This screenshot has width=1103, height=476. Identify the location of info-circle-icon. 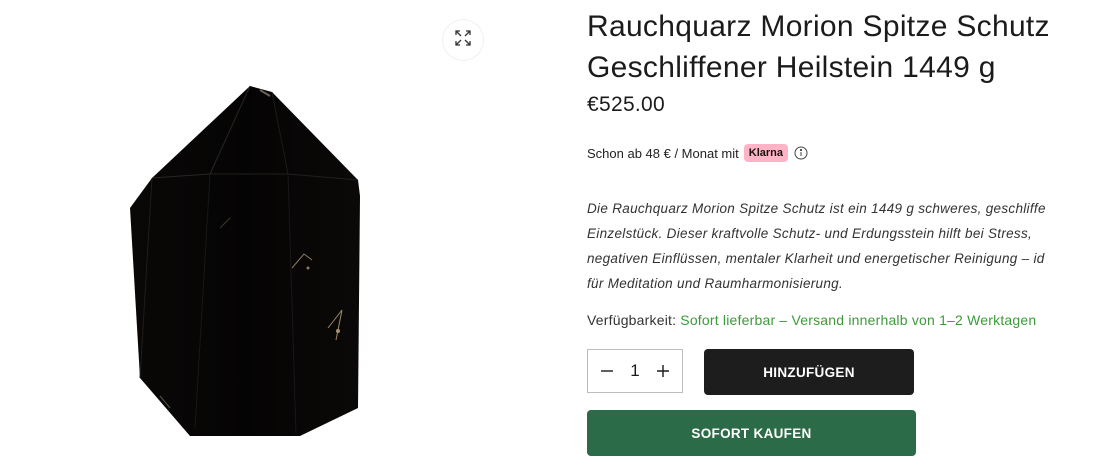
(801, 153).